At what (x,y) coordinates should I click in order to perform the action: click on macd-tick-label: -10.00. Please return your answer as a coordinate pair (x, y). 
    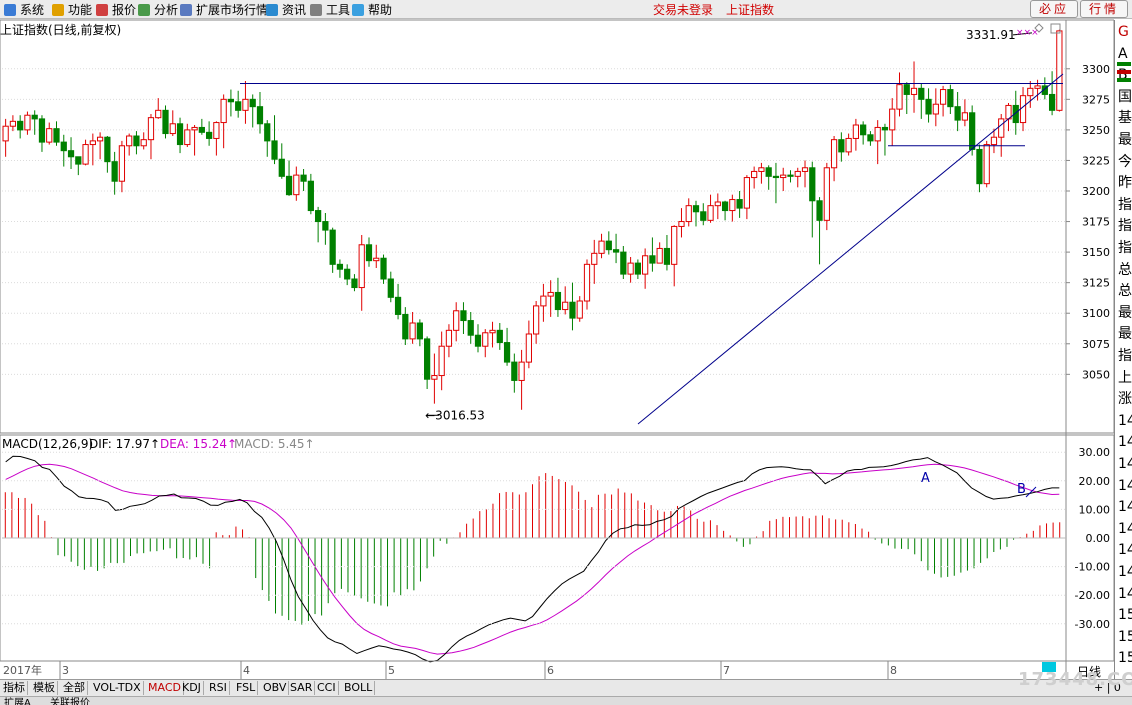
    Looking at the image, I should click on (1092, 567).